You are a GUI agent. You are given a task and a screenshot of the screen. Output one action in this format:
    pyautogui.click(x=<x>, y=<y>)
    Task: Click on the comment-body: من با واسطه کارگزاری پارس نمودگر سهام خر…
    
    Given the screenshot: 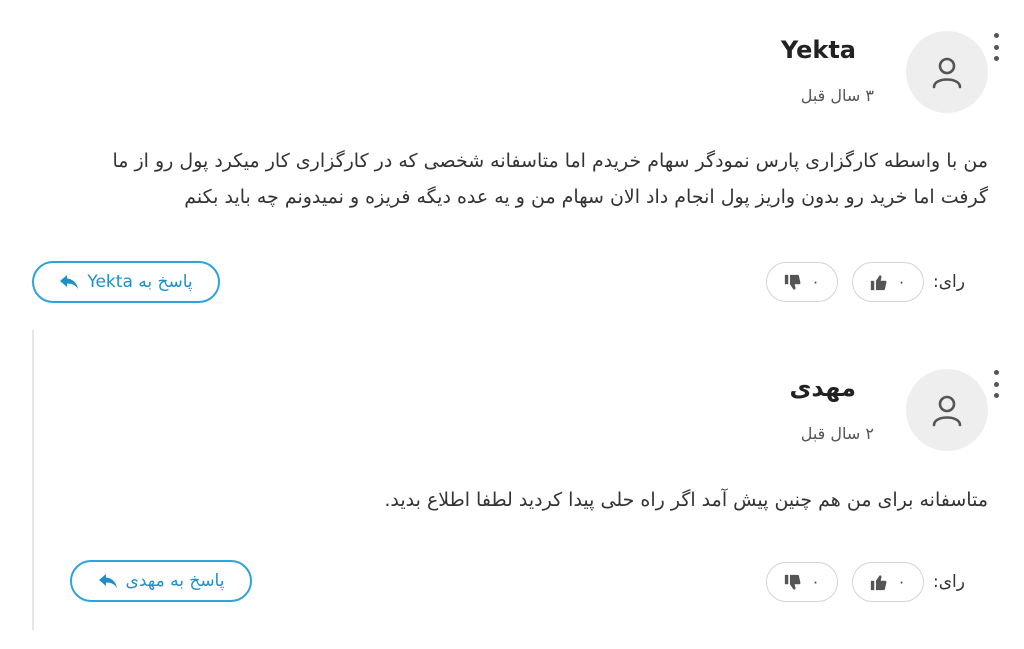 What is the action you would take?
    pyautogui.click(x=514, y=179)
    